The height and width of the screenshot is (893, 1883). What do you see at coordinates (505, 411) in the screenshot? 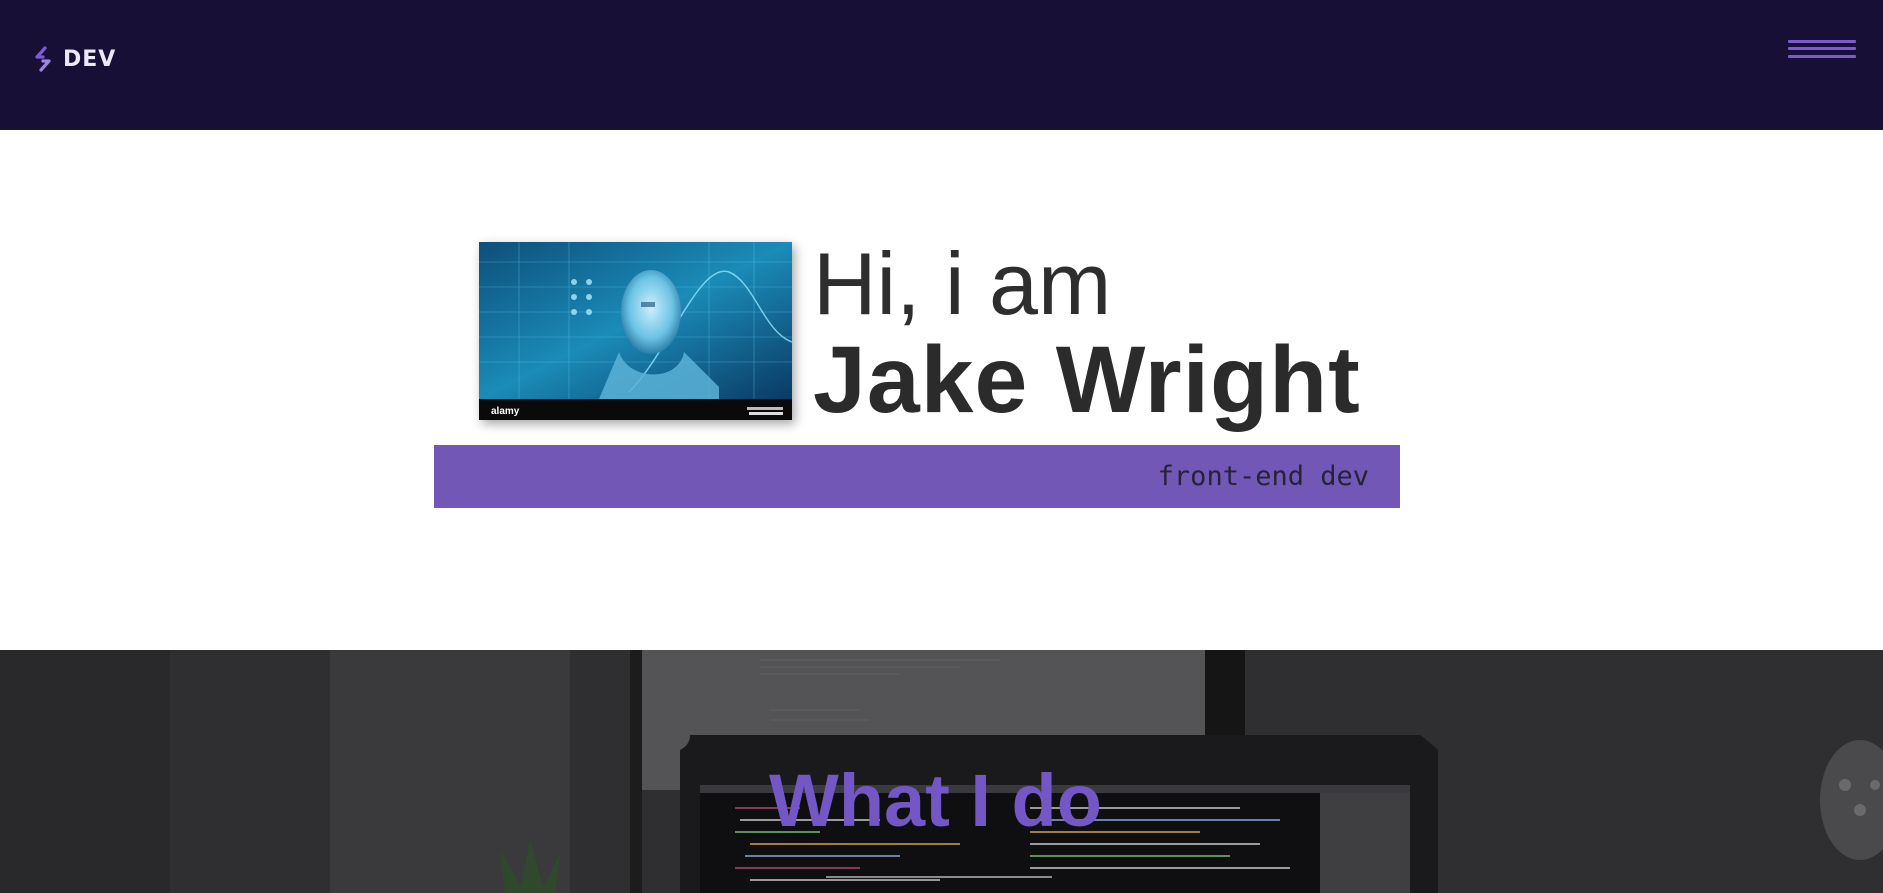
I see `photo-watermark: alamy` at bounding box center [505, 411].